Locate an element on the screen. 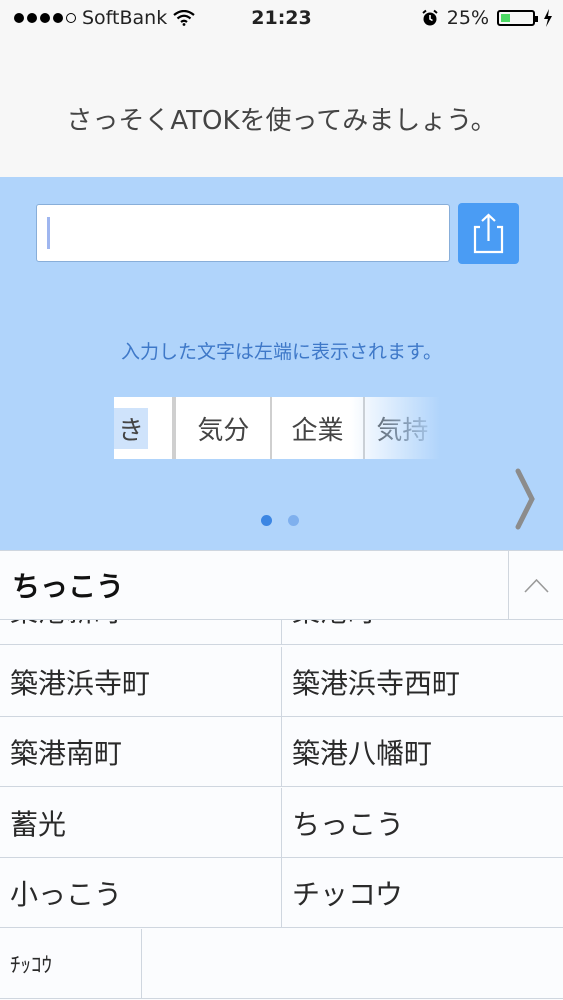 The width and height of the screenshot is (563, 1000). list-row: 小っこう チッコウ is located at coordinates (281, 893).